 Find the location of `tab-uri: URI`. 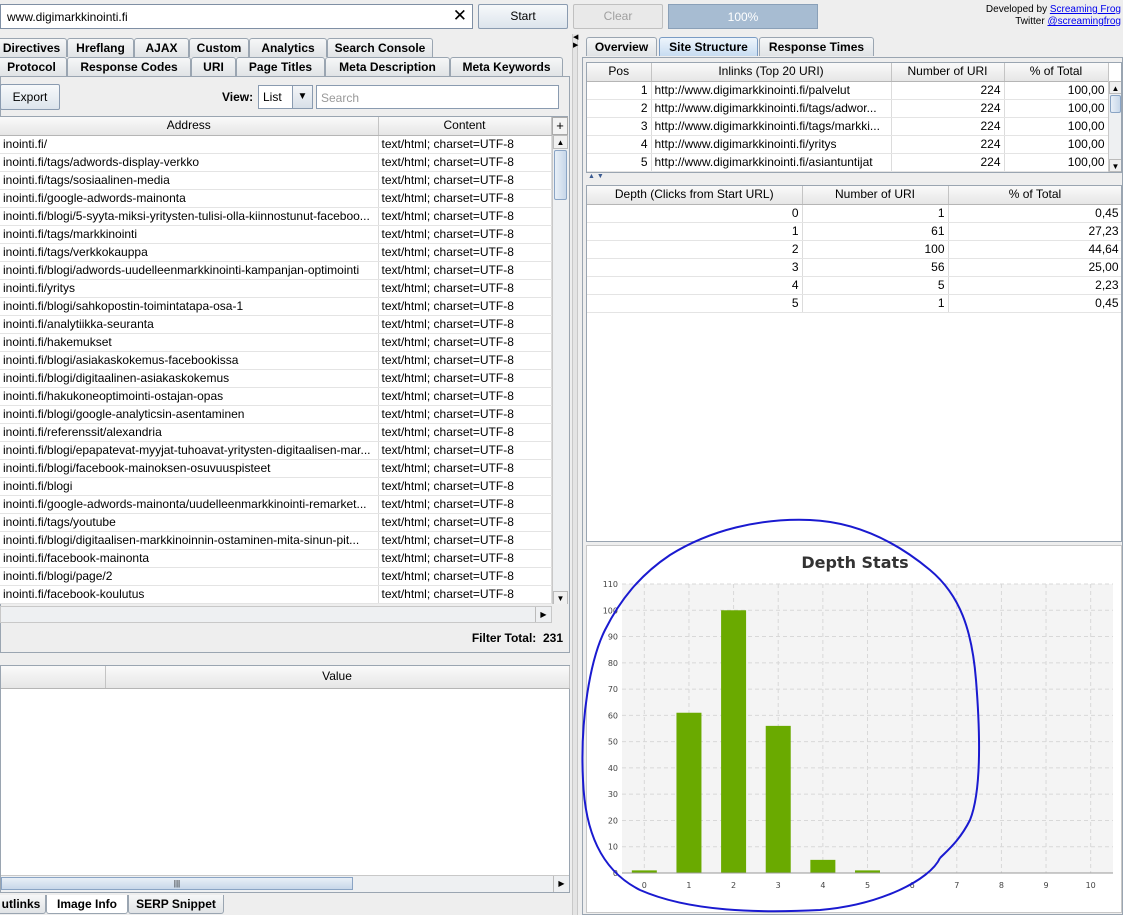

tab-uri: URI is located at coordinates (213, 66).